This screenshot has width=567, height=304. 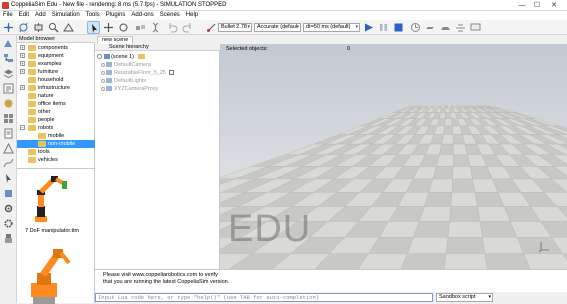 I want to click on minimize-button: —, so click(x=522, y=5).